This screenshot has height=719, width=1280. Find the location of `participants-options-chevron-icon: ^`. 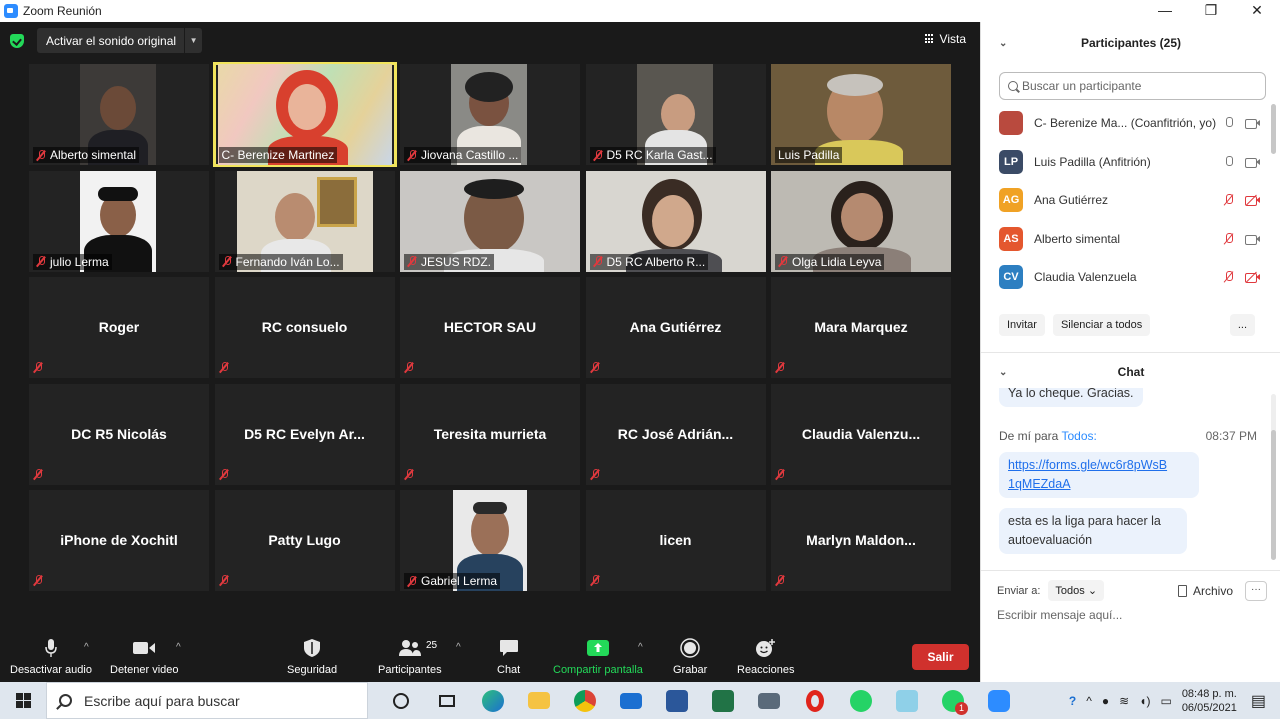

participants-options-chevron-icon: ^ is located at coordinates (458, 647).